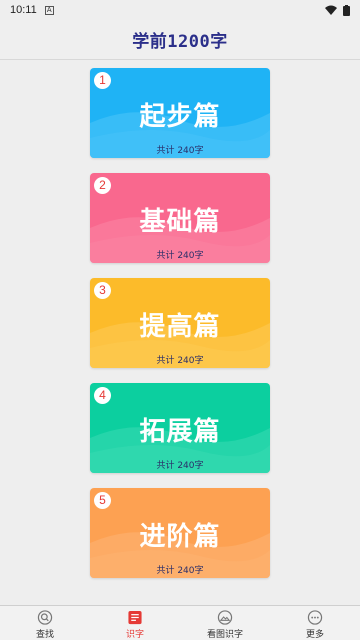  What do you see at coordinates (49, 10) in the screenshot?
I see `notification-a-icon: A` at bounding box center [49, 10].